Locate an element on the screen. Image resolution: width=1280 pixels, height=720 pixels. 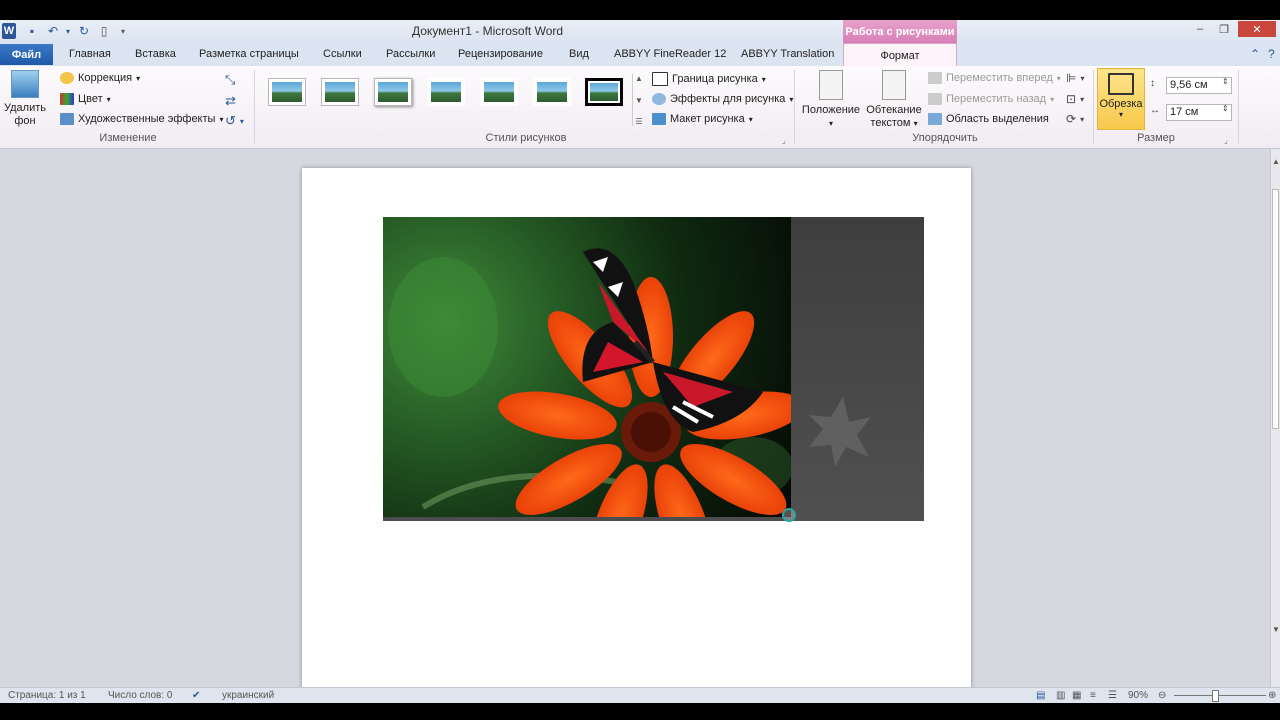
zoom-level: 90% is located at coordinates (1138, 695).